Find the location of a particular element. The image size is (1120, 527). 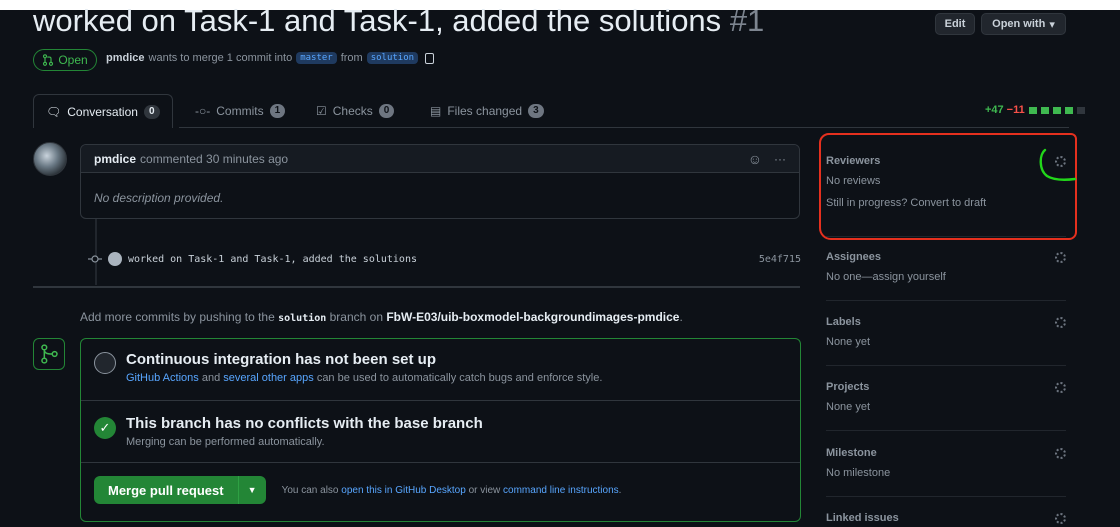

labels-value: None yet is located at coordinates (848, 342).